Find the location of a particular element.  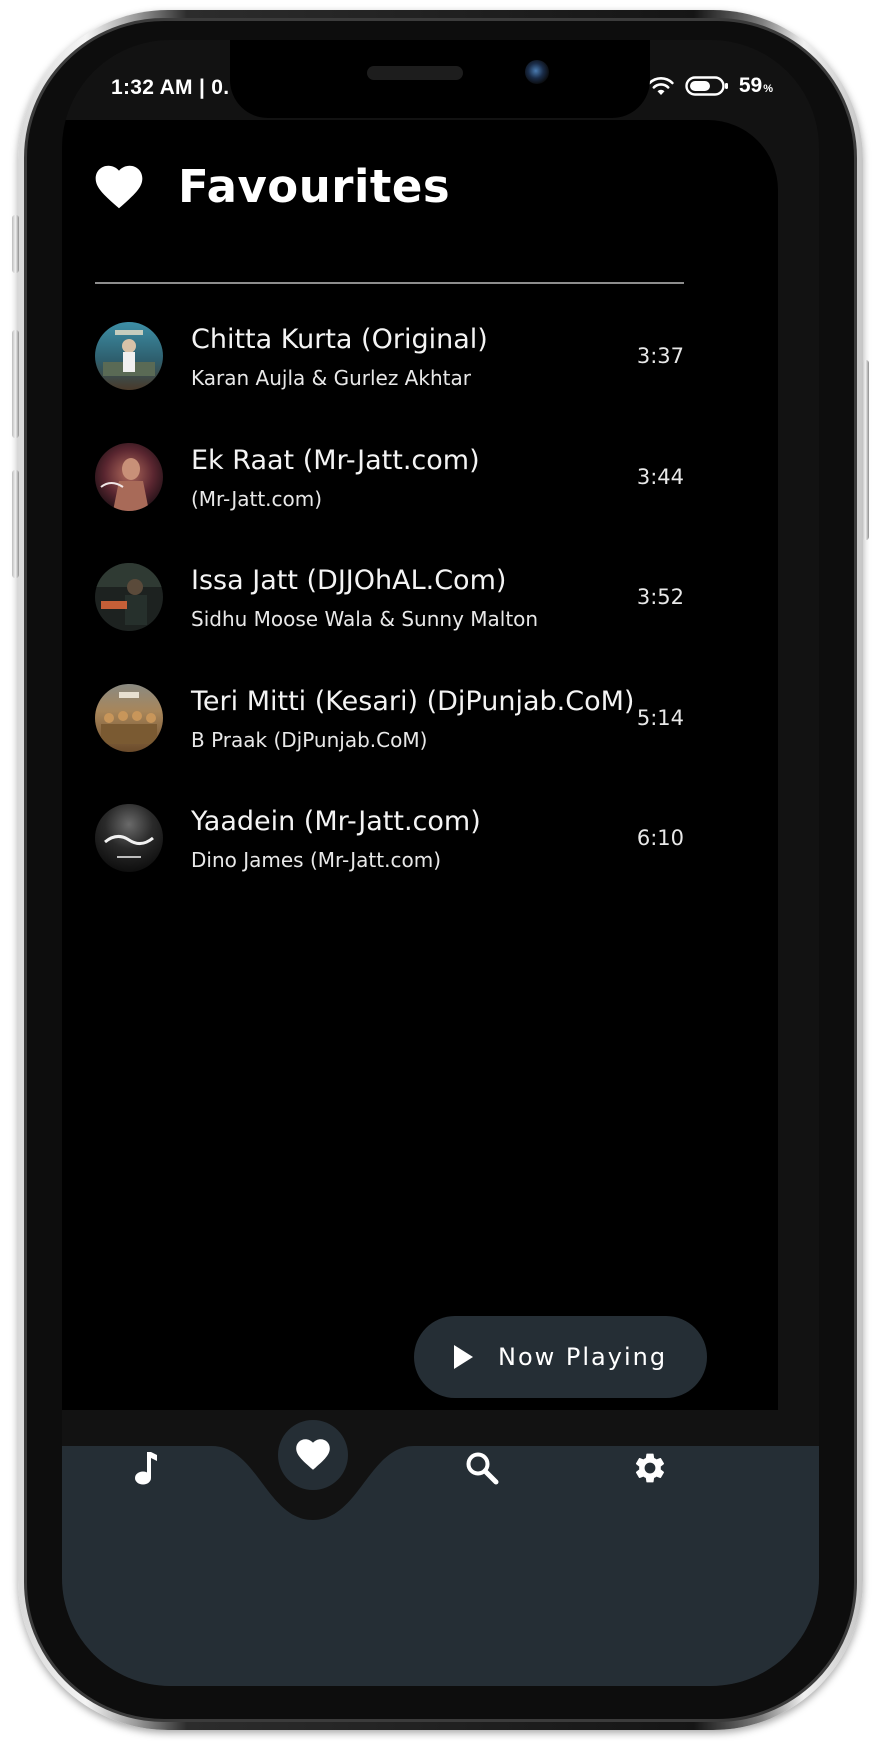

now-playing-label: Now Playing is located at coordinates (583, 1357).